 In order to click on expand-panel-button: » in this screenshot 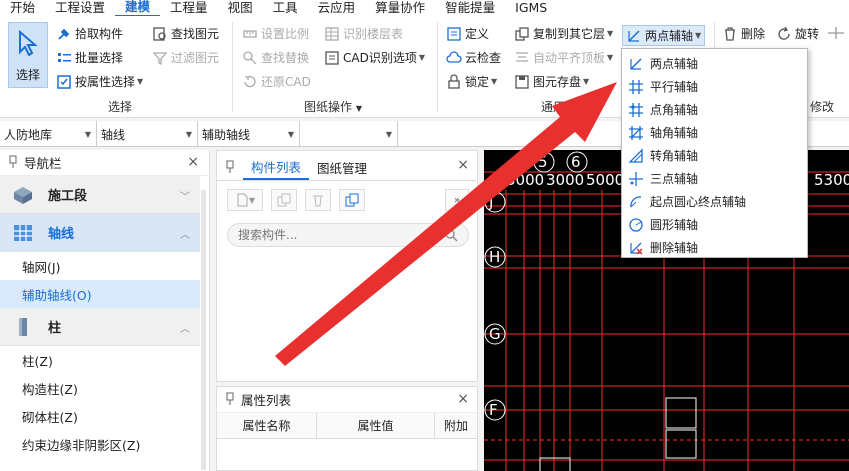, I will do `click(457, 200)`.